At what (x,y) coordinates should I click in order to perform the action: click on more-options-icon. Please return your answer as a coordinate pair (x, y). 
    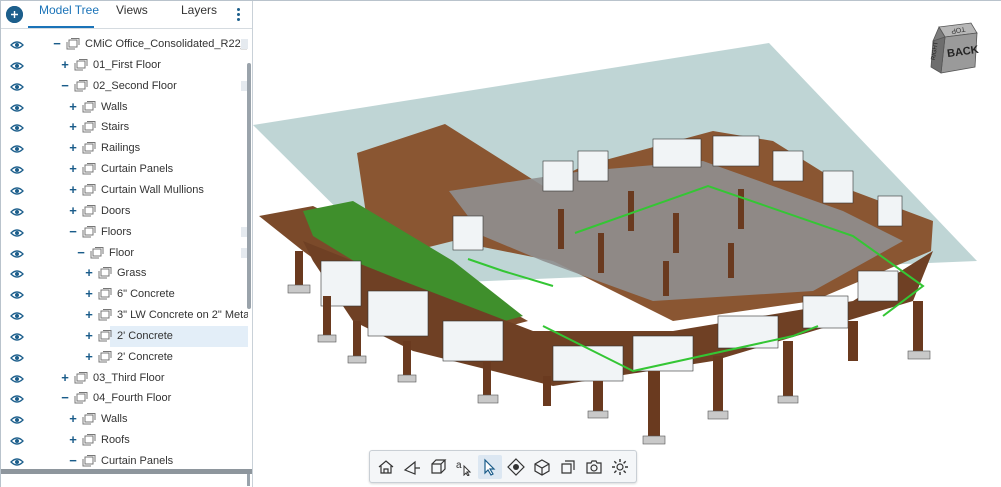
    Looking at the image, I should click on (238, 15).